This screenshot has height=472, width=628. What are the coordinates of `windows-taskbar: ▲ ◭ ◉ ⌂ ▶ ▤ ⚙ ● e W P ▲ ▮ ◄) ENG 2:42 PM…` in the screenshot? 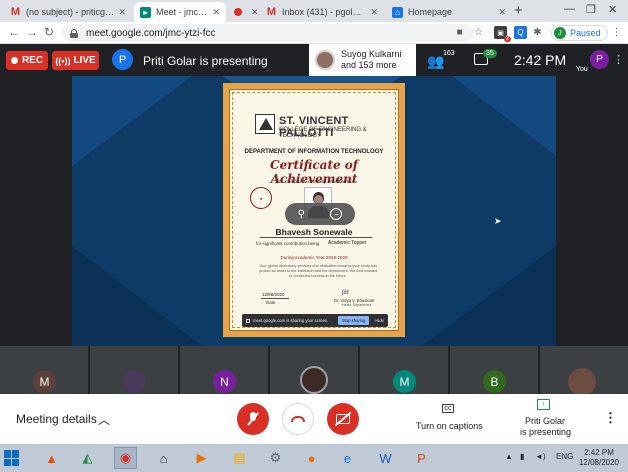 It's located at (314, 458).